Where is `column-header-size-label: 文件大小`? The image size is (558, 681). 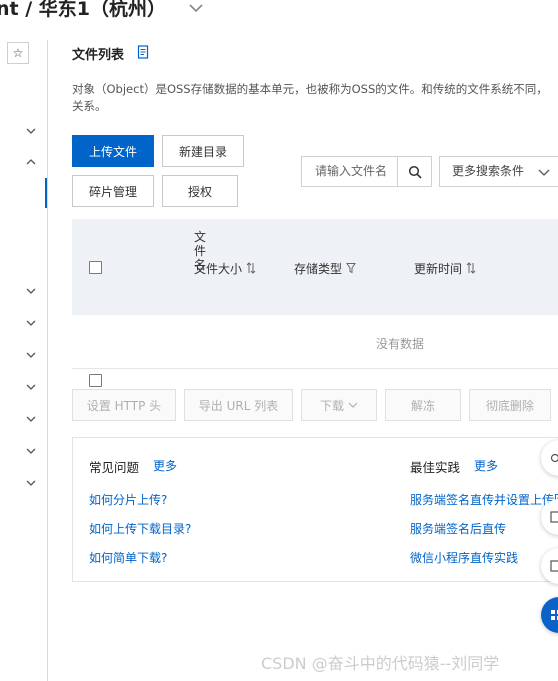 column-header-size-label: 文件大小 is located at coordinates (218, 269).